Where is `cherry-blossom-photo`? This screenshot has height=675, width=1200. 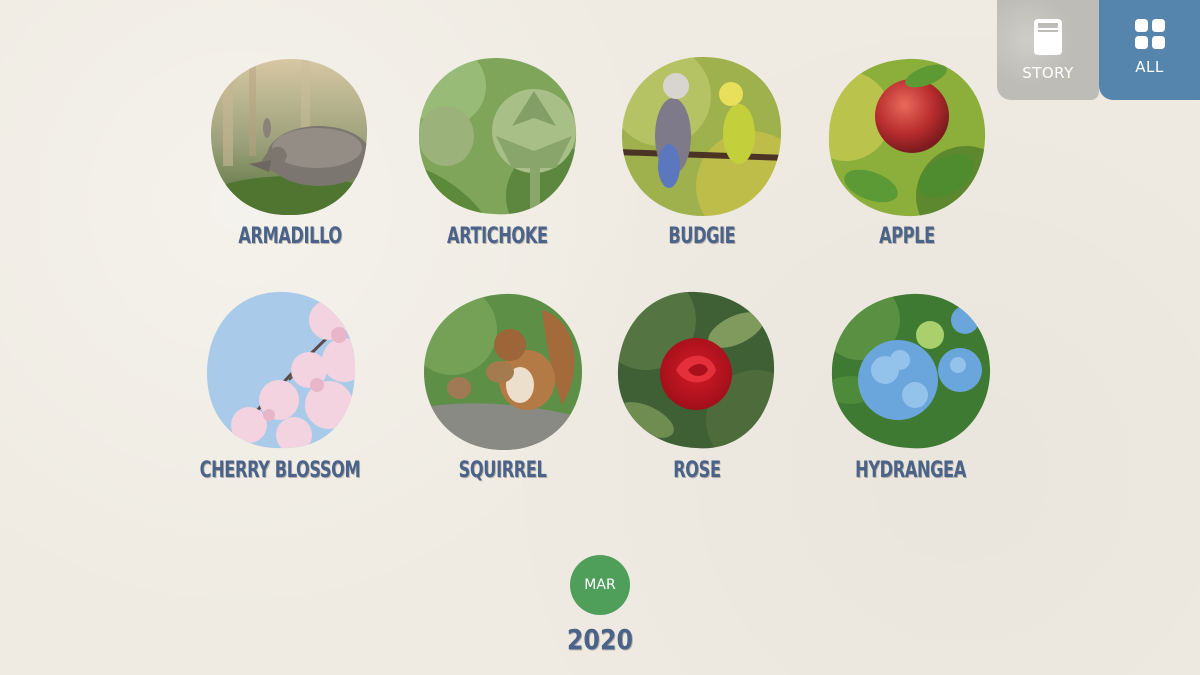 cherry-blossom-photo is located at coordinates (280, 371).